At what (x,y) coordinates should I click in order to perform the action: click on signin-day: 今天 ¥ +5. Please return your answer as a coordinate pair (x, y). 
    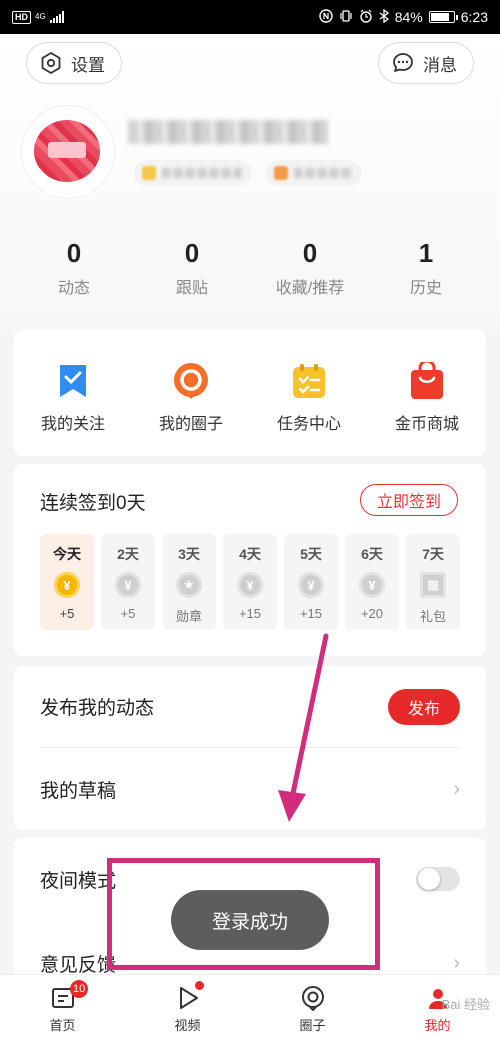
    Looking at the image, I should click on (67, 582).